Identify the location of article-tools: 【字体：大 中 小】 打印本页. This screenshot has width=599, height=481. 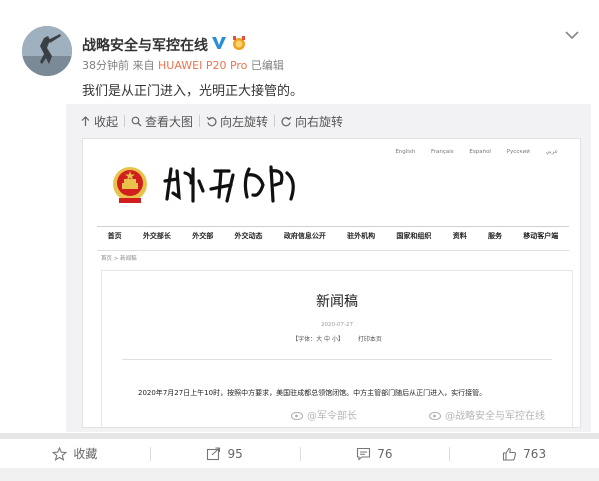
(337, 338).